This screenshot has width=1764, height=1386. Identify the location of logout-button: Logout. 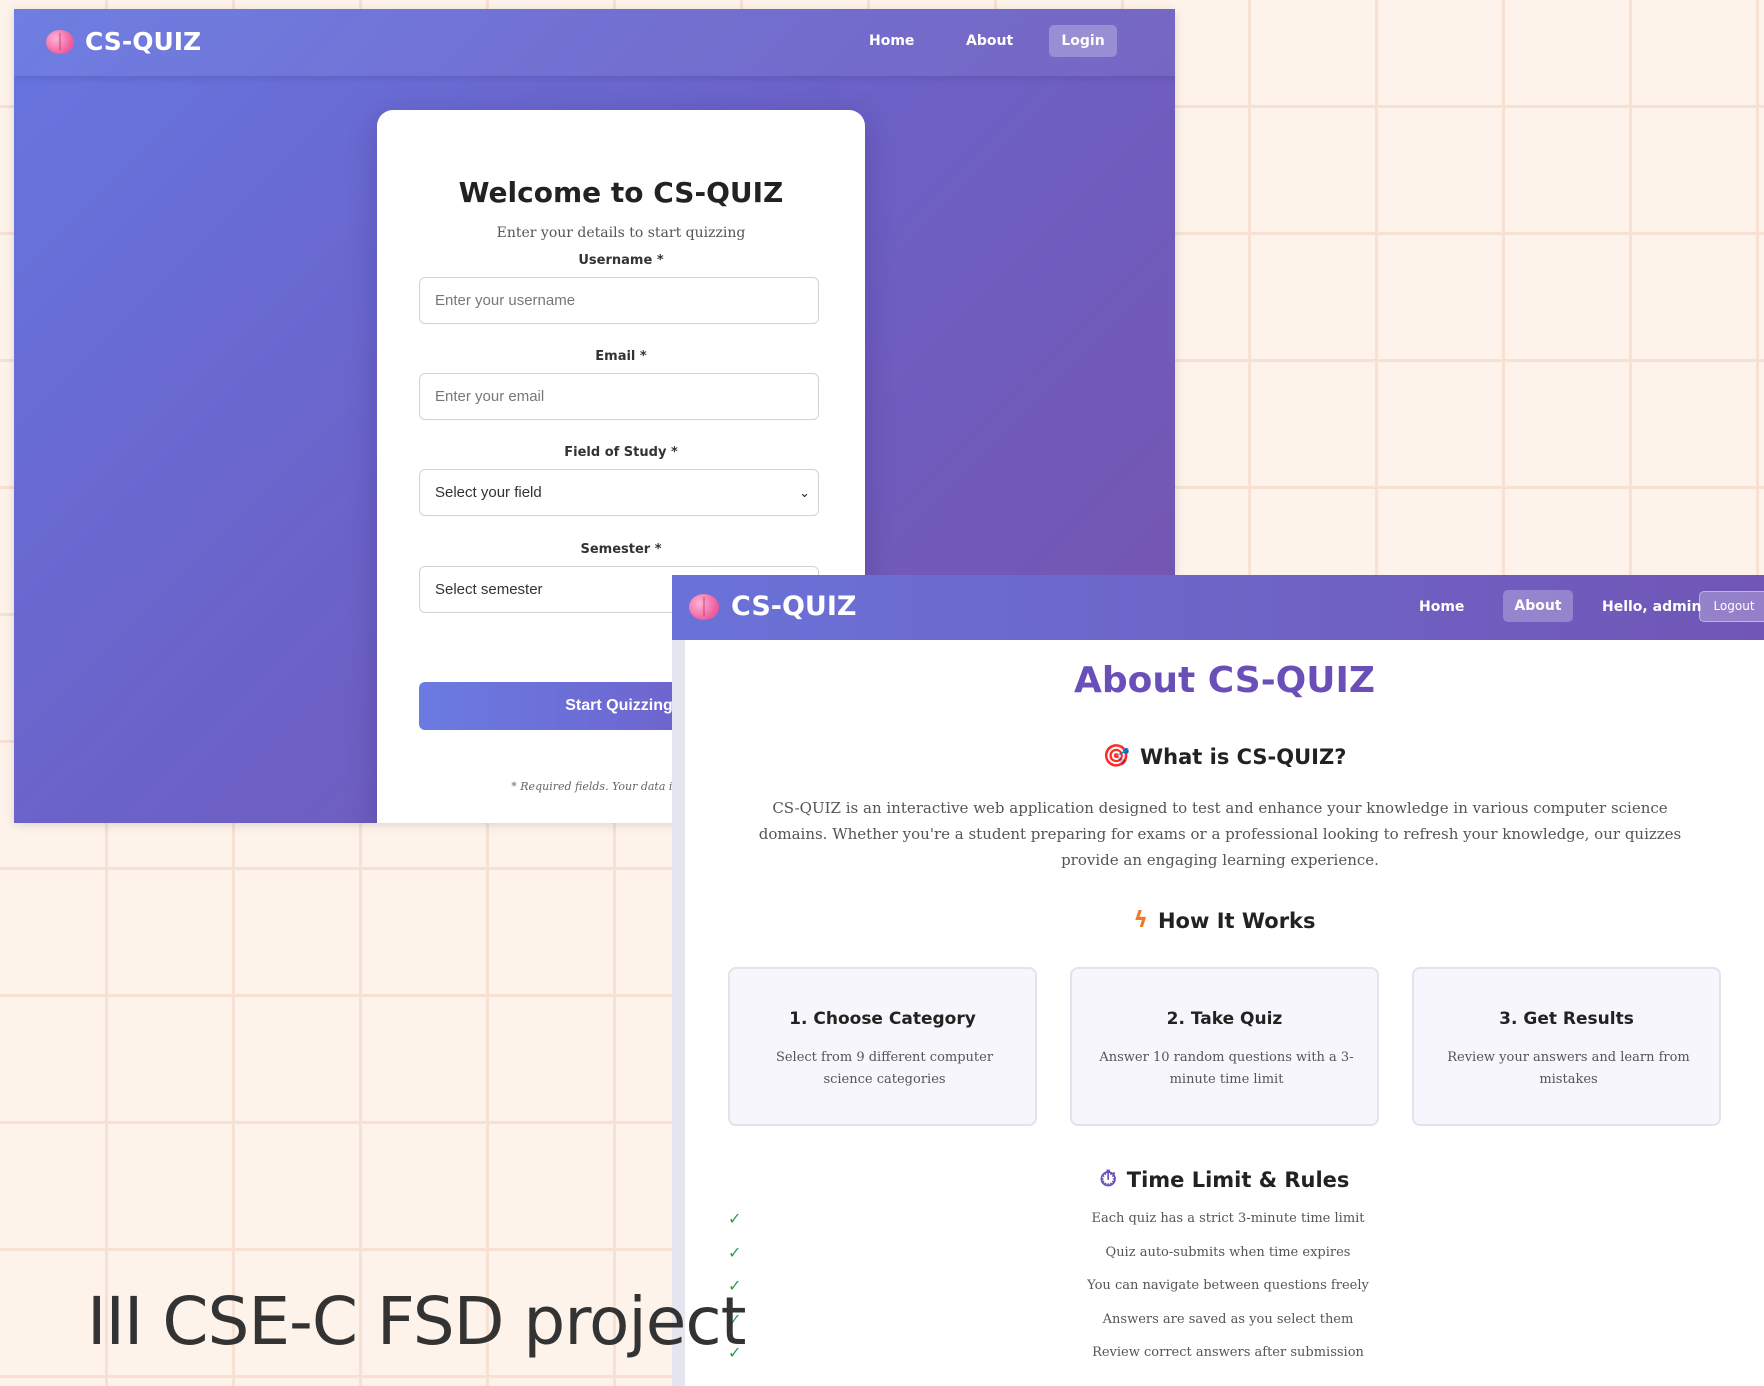
(1731, 606).